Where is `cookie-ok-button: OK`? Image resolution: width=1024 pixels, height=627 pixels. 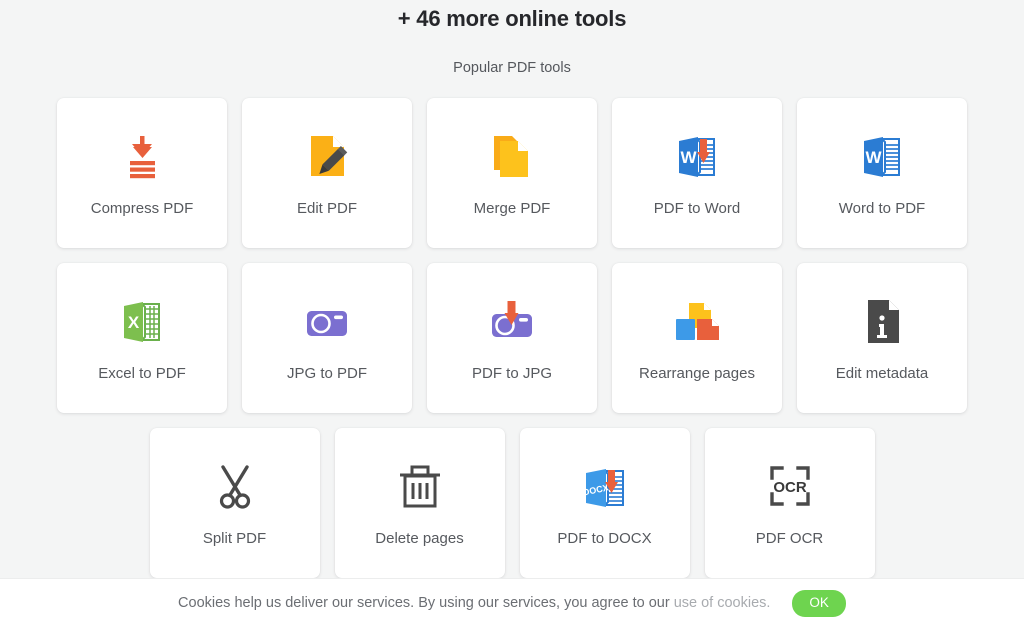 cookie-ok-button: OK is located at coordinates (819, 603).